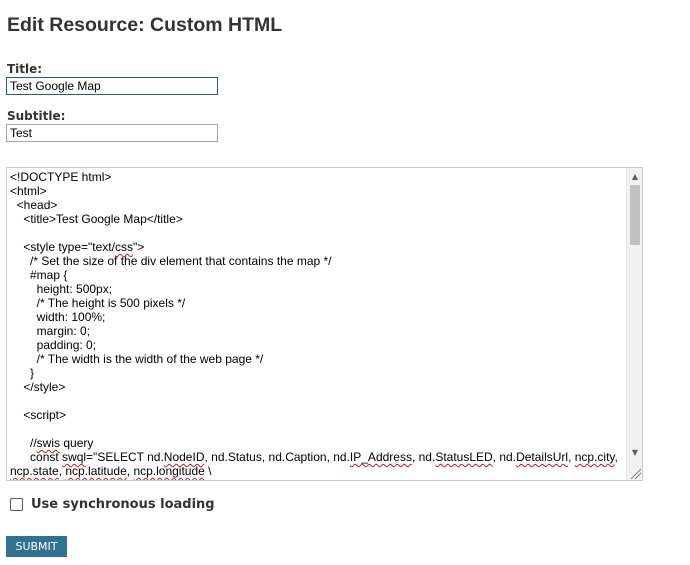 This screenshot has height=565, width=690. I want to click on editor-line: }, so click(22, 373).